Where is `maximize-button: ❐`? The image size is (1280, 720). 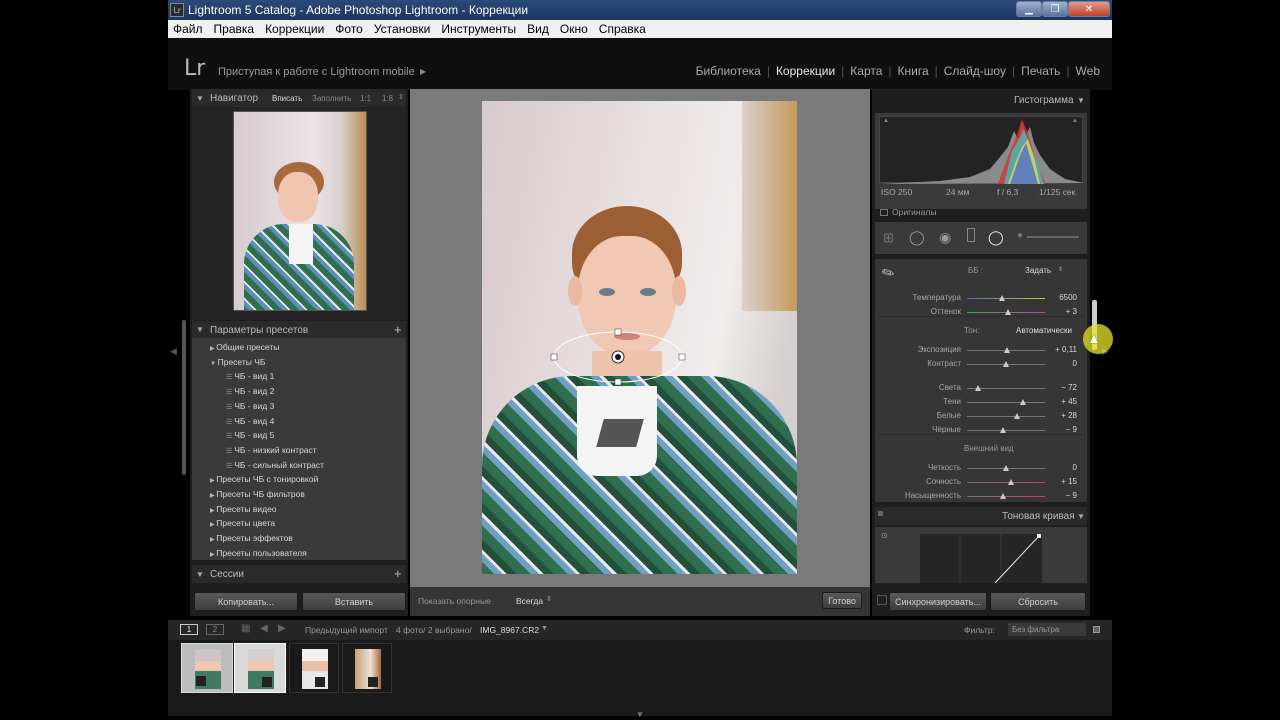 maximize-button: ❐ is located at coordinates (1055, 9).